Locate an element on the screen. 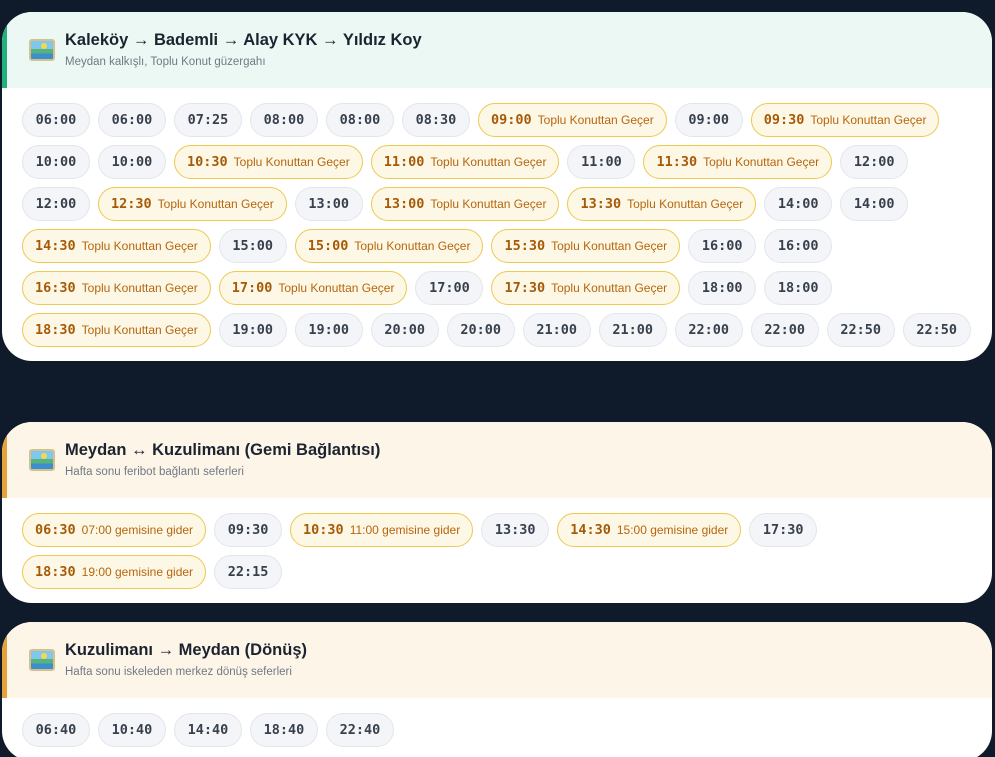  departure-chip-note: 11:00 Toplu Konuttan Geçer is located at coordinates (465, 162).